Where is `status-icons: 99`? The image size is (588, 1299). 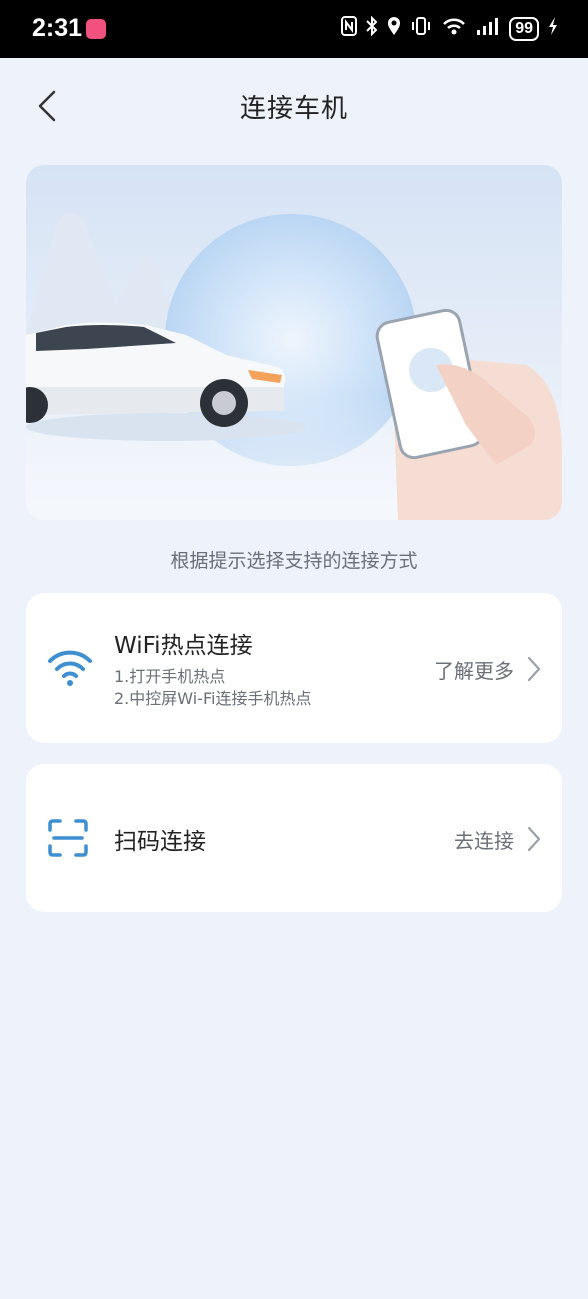 status-icons: 99 is located at coordinates (449, 29).